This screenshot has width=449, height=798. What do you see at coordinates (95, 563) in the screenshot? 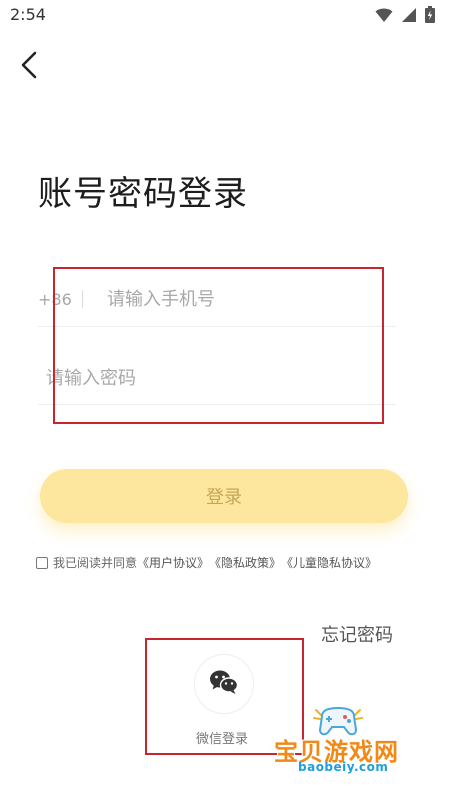
I see `agreement-prefix: 我已阅读并同意` at bounding box center [95, 563].